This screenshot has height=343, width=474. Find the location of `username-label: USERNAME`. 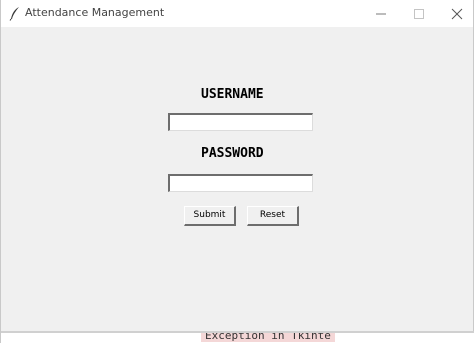

username-label: USERNAME is located at coordinates (232, 94).